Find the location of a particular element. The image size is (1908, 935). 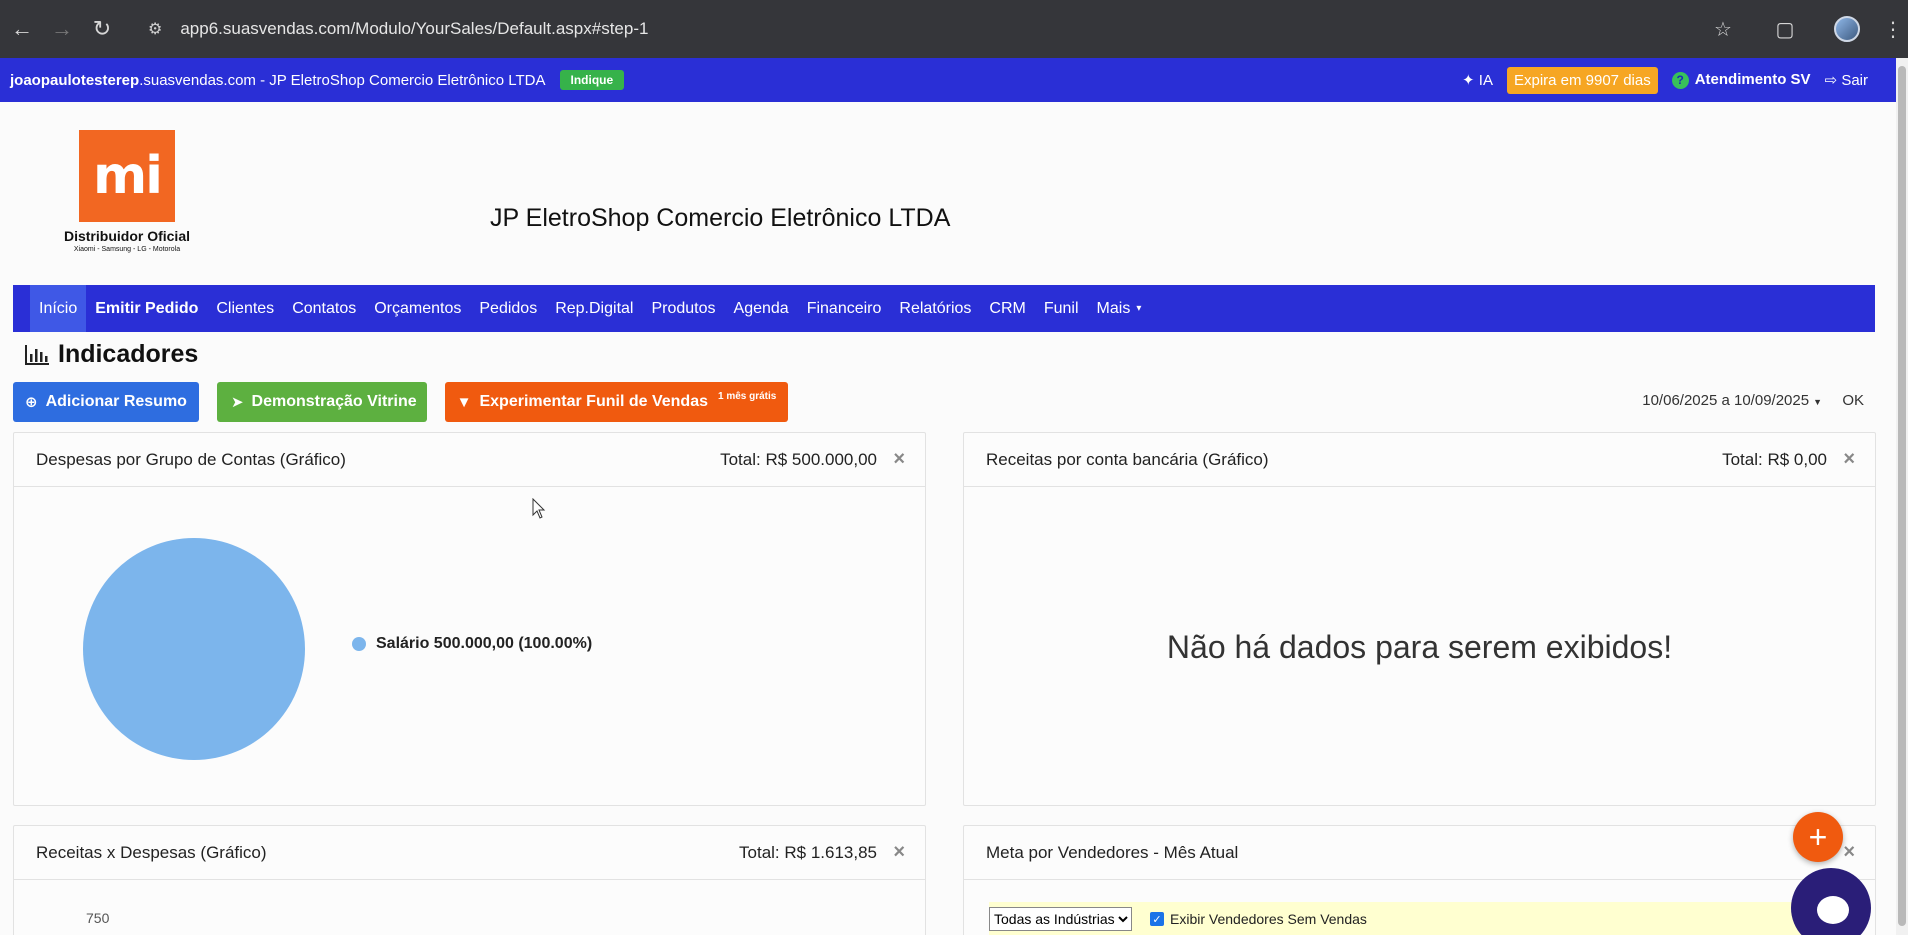

menu-item-pedidos: Pedidos is located at coordinates (508, 308).